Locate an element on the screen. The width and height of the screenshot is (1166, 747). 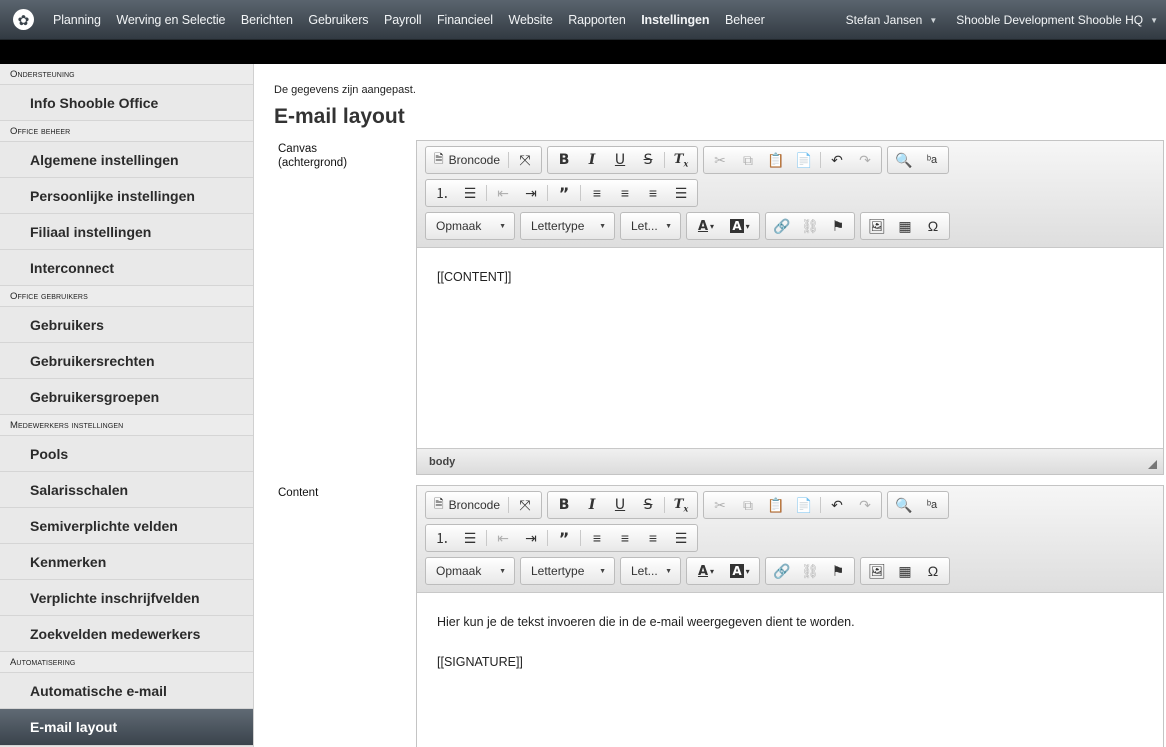
app-logo-icon: ✿ is located at coordinates (23, 19).